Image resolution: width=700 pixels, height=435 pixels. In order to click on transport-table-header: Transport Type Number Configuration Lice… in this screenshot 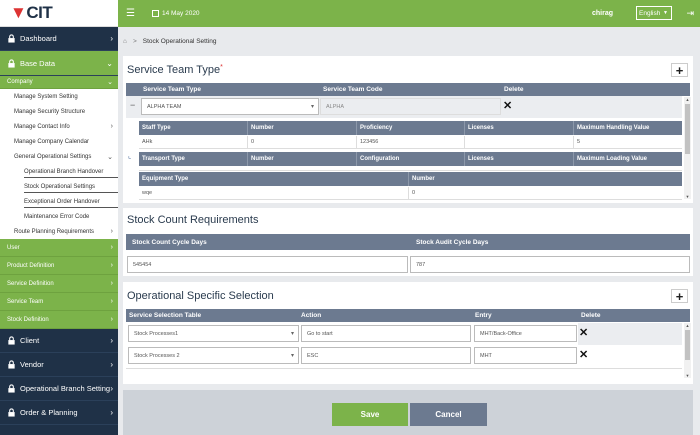, I will do `click(410, 159)`.